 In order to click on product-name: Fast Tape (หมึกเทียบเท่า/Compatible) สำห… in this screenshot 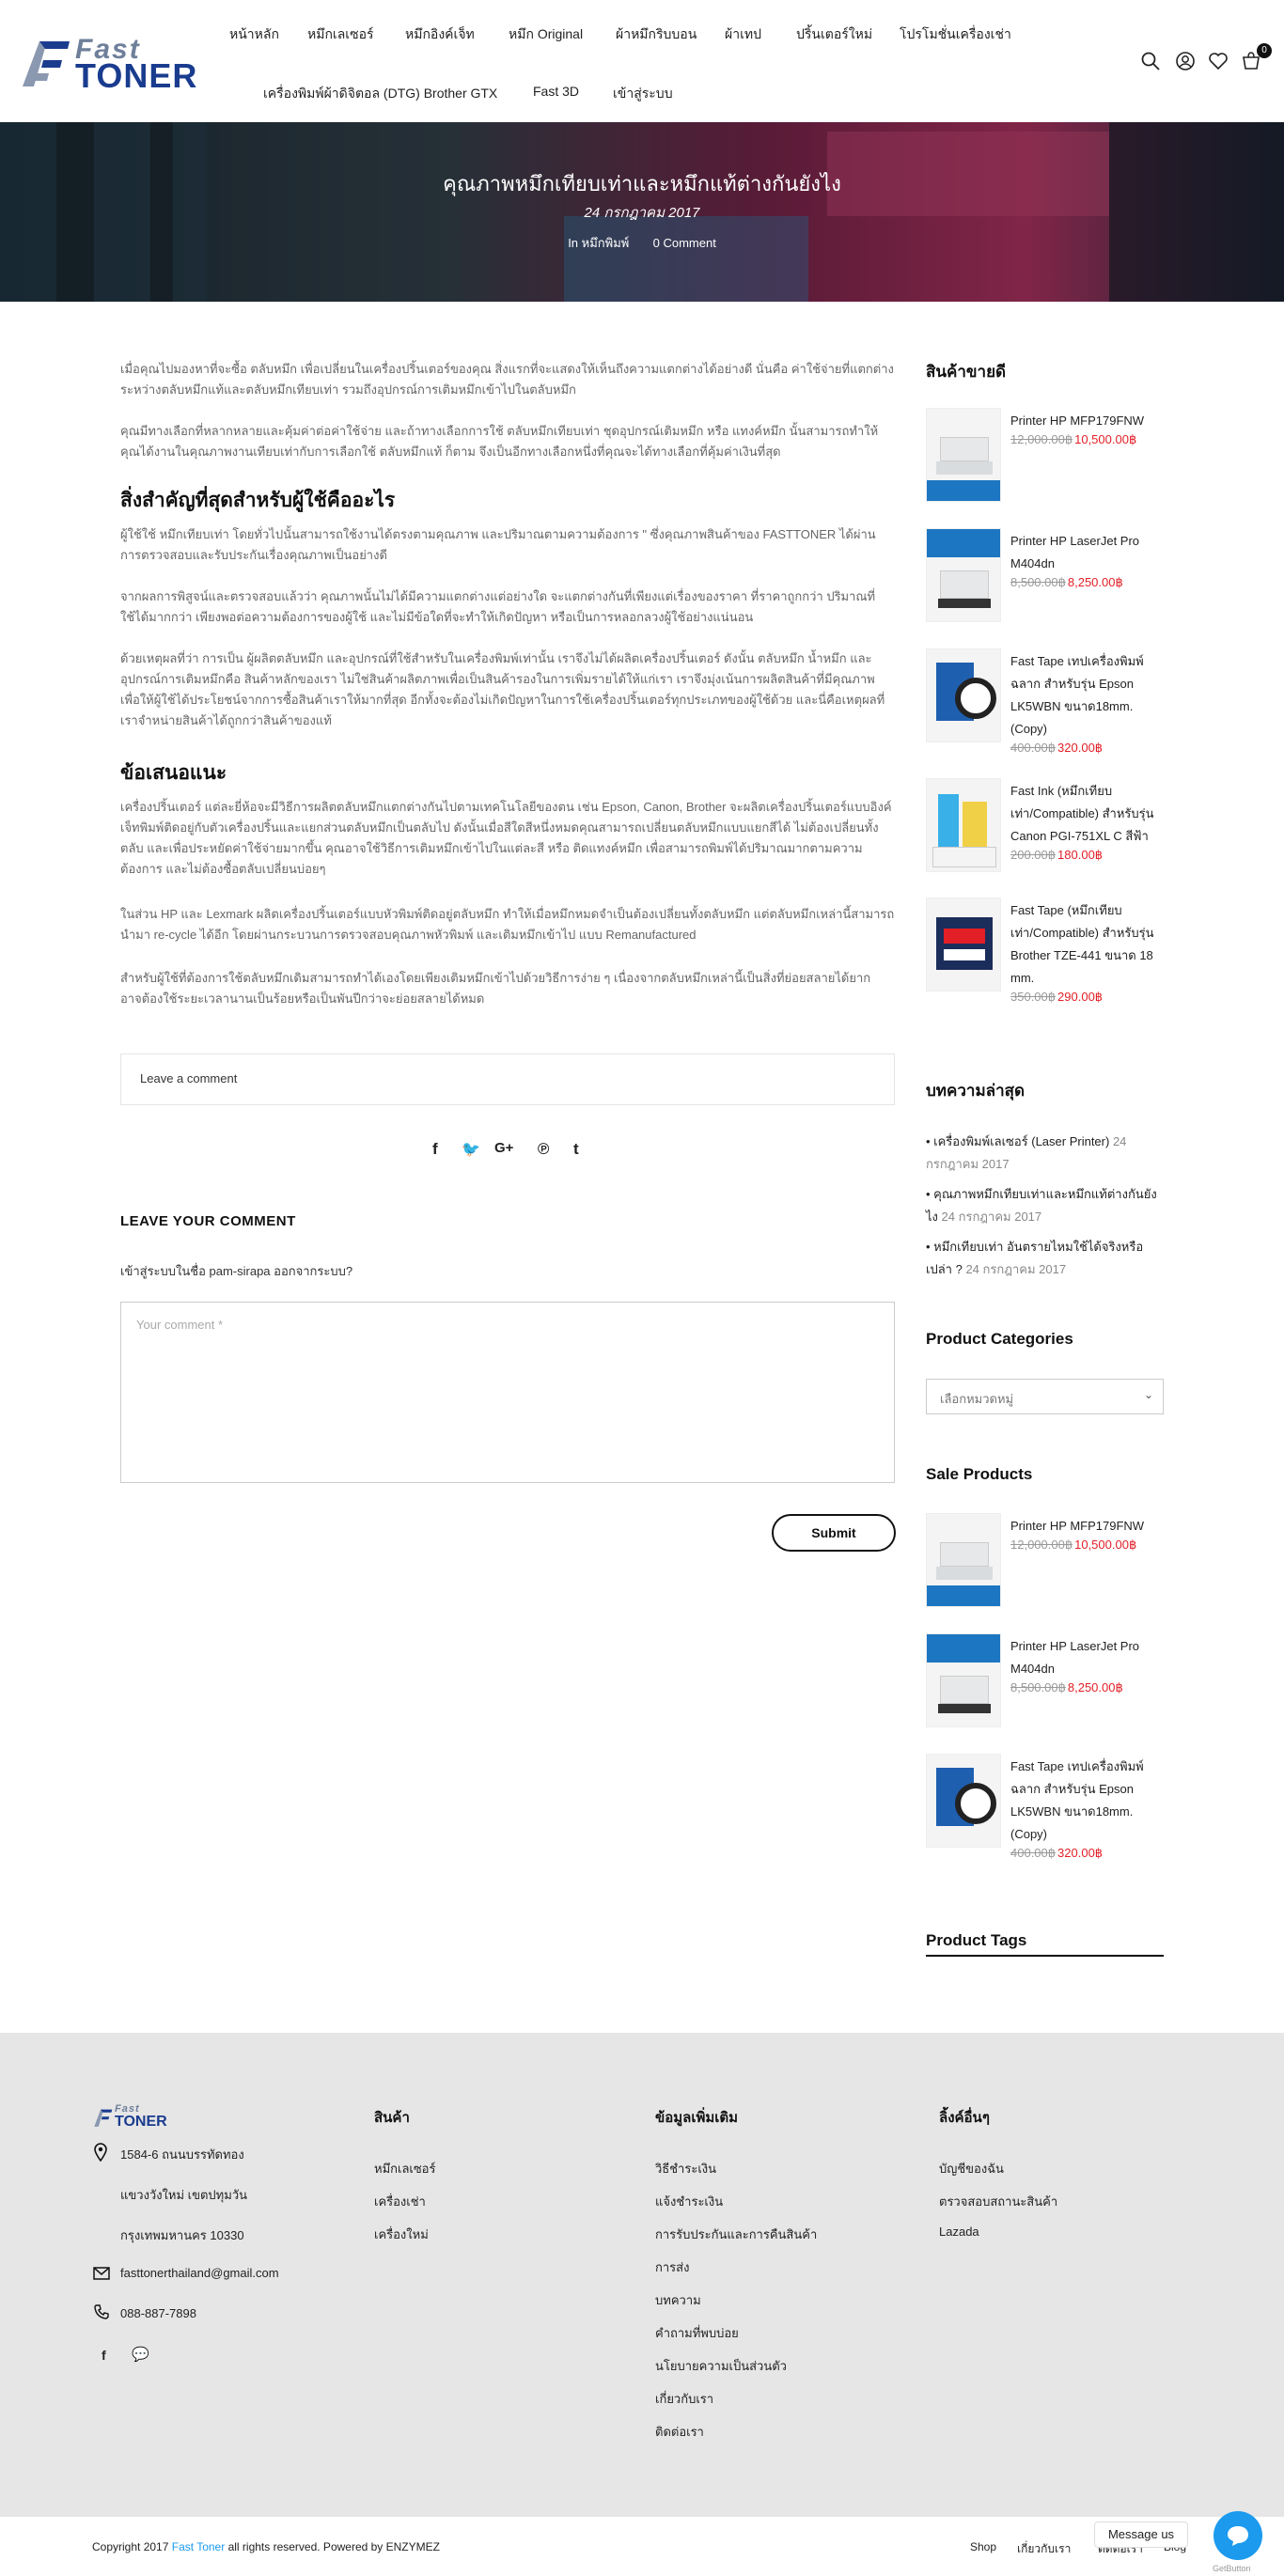, I will do `click(1088, 945)`.